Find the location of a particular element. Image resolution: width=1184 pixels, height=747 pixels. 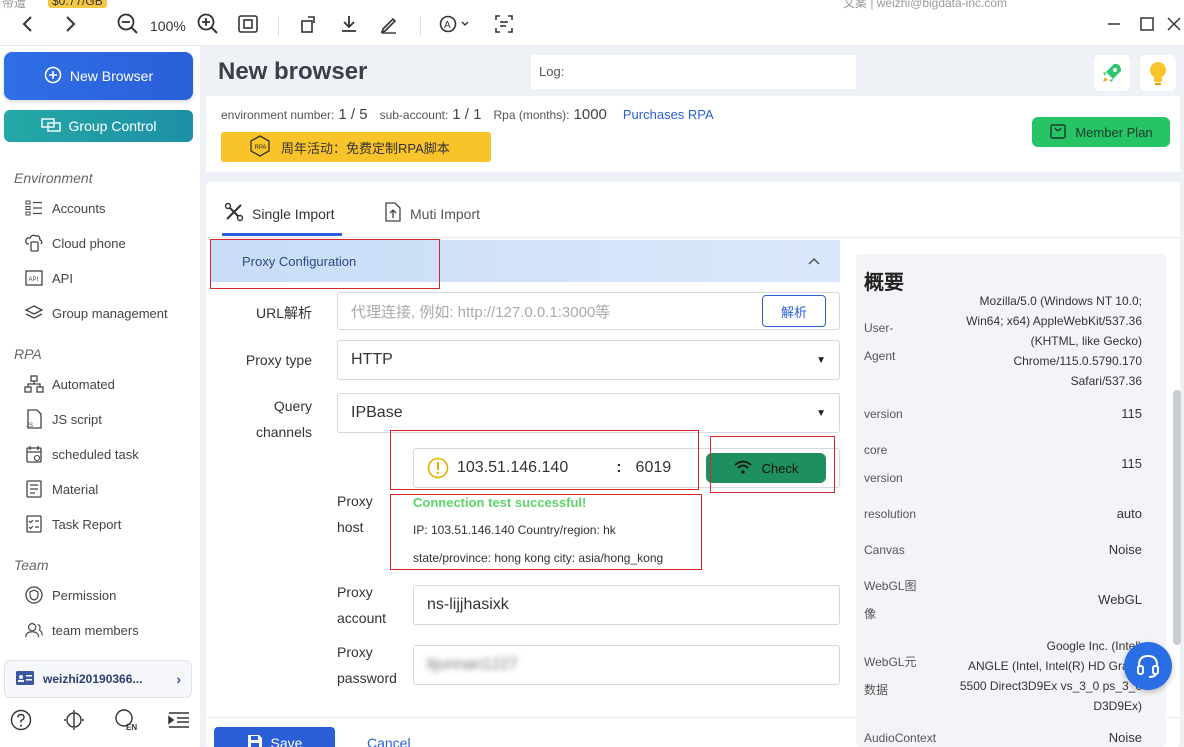

user-account-card: weizhi20190366... › is located at coordinates (98, 679).